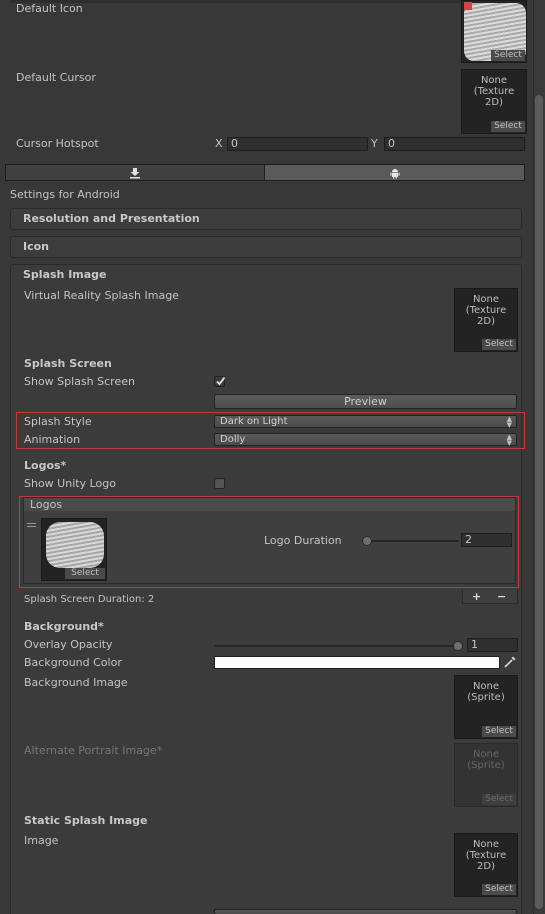  I want to click on logo-sprite-slot: Select, so click(74, 549).